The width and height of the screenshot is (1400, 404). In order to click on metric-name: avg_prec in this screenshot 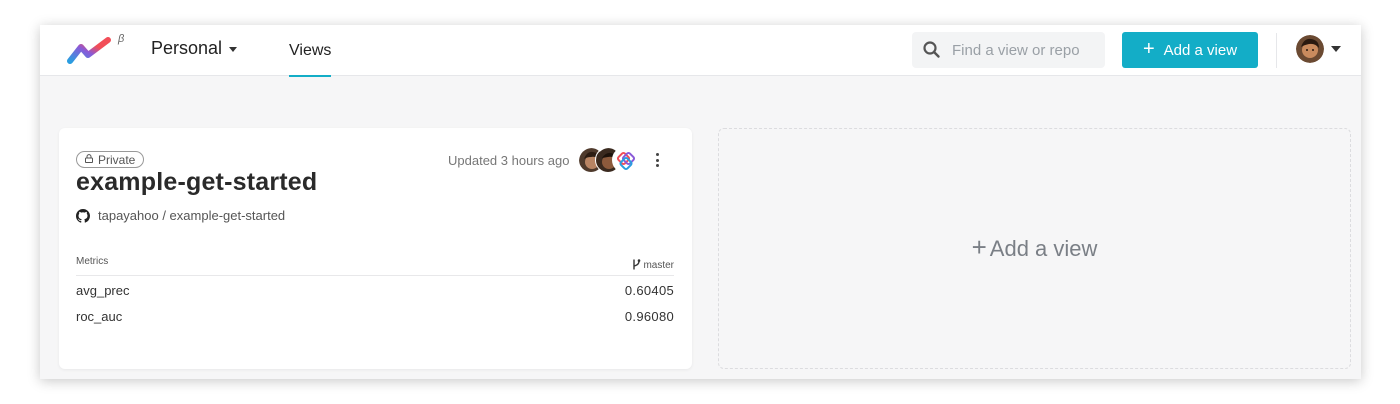, I will do `click(103, 290)`.